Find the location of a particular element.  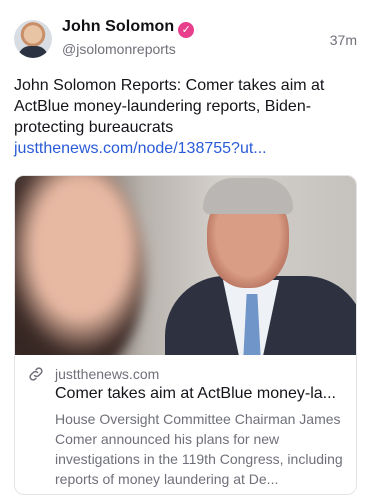

preview-domain: justthenews.com is located at coordinates (107, 374).